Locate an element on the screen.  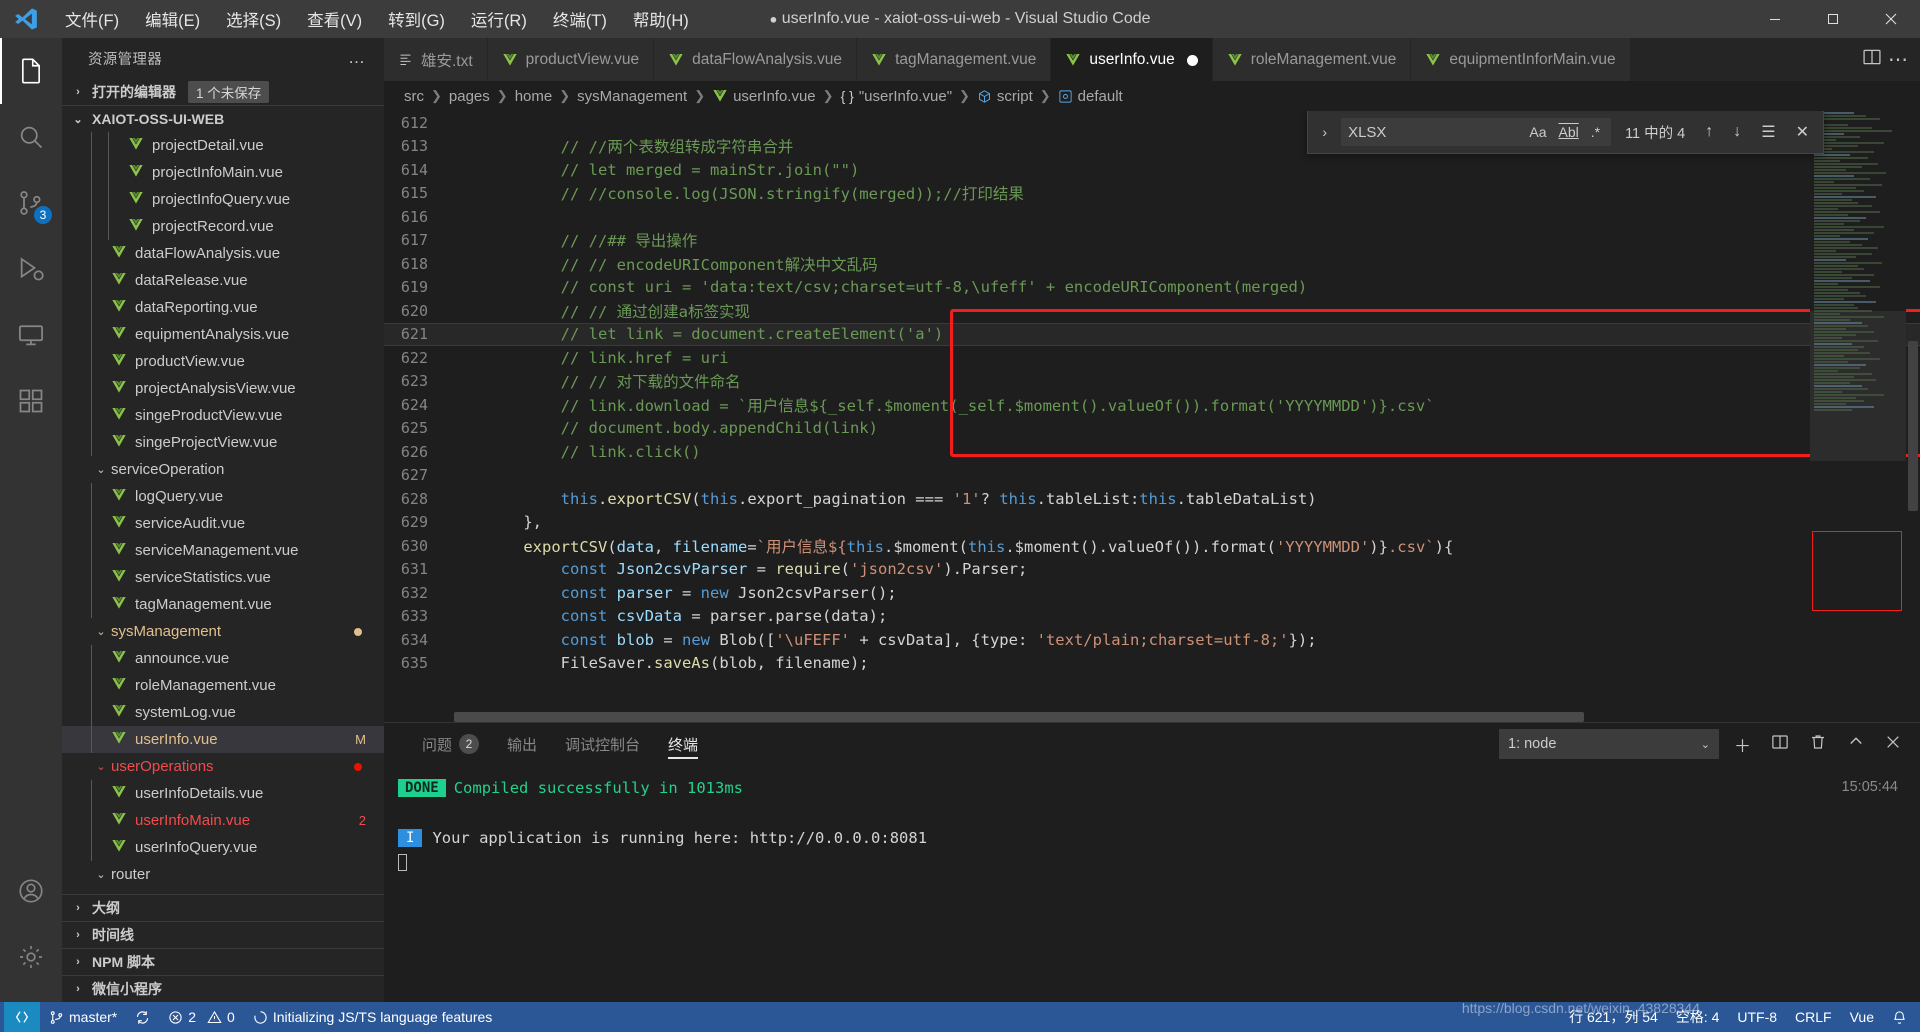
code-line-623: 623 // // 对下载的文件命名 is located at coordinates (1152, 382).